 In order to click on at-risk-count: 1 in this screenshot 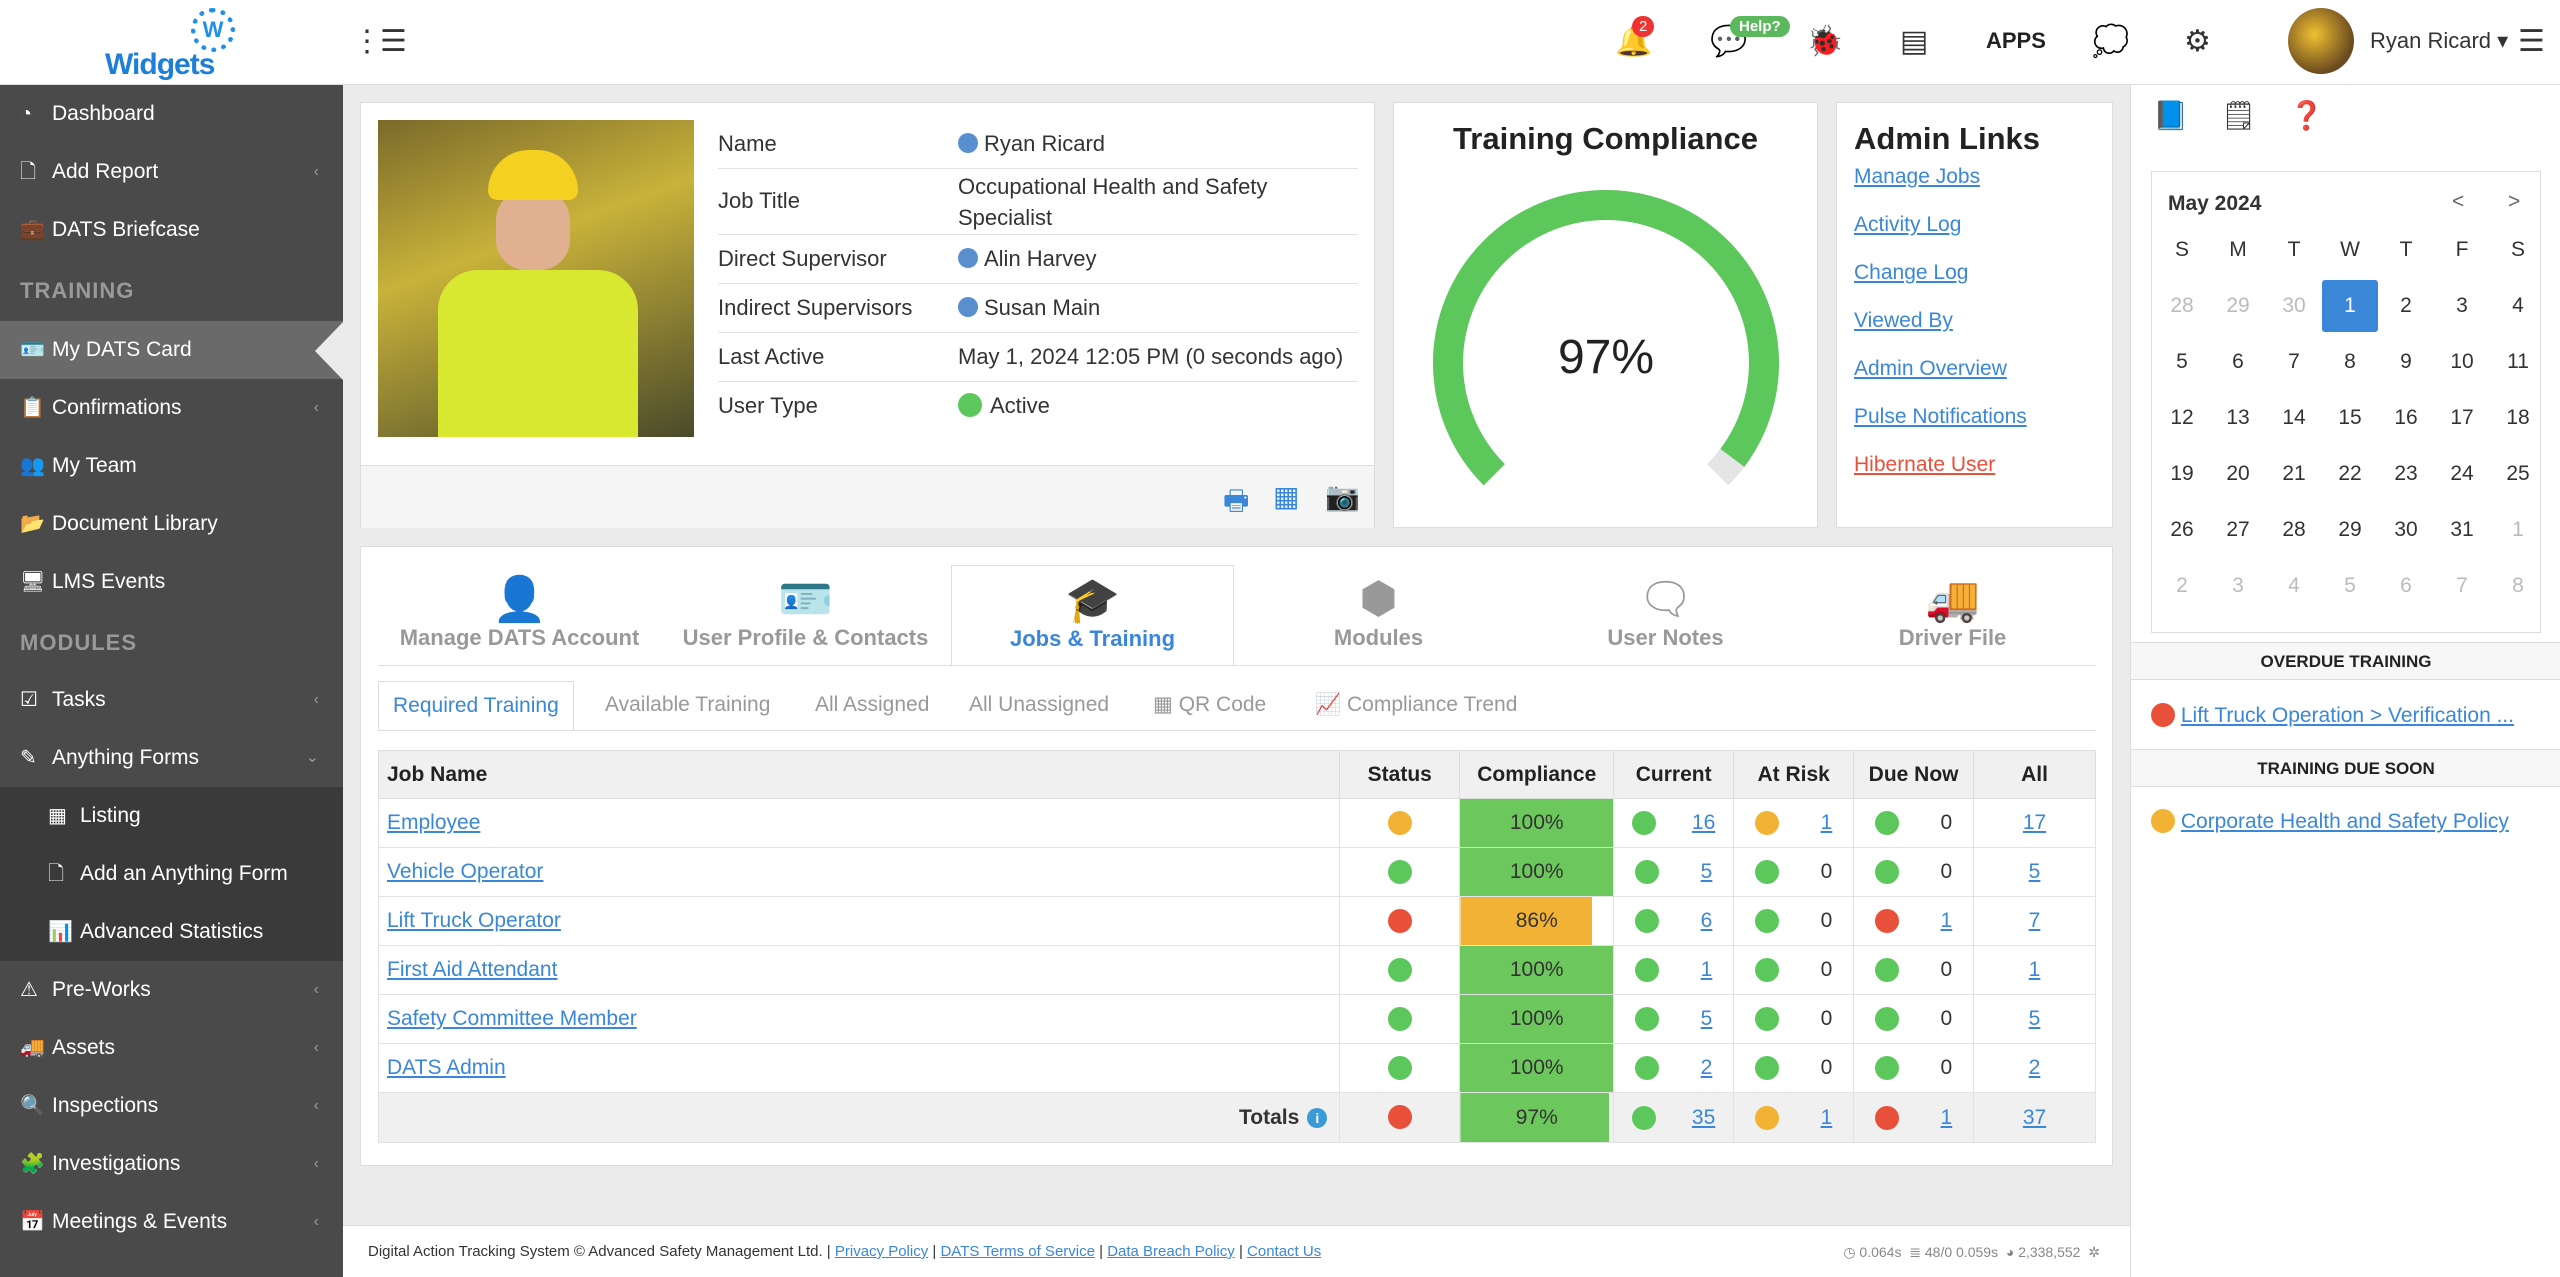, I will do `click(1827, 823)`.